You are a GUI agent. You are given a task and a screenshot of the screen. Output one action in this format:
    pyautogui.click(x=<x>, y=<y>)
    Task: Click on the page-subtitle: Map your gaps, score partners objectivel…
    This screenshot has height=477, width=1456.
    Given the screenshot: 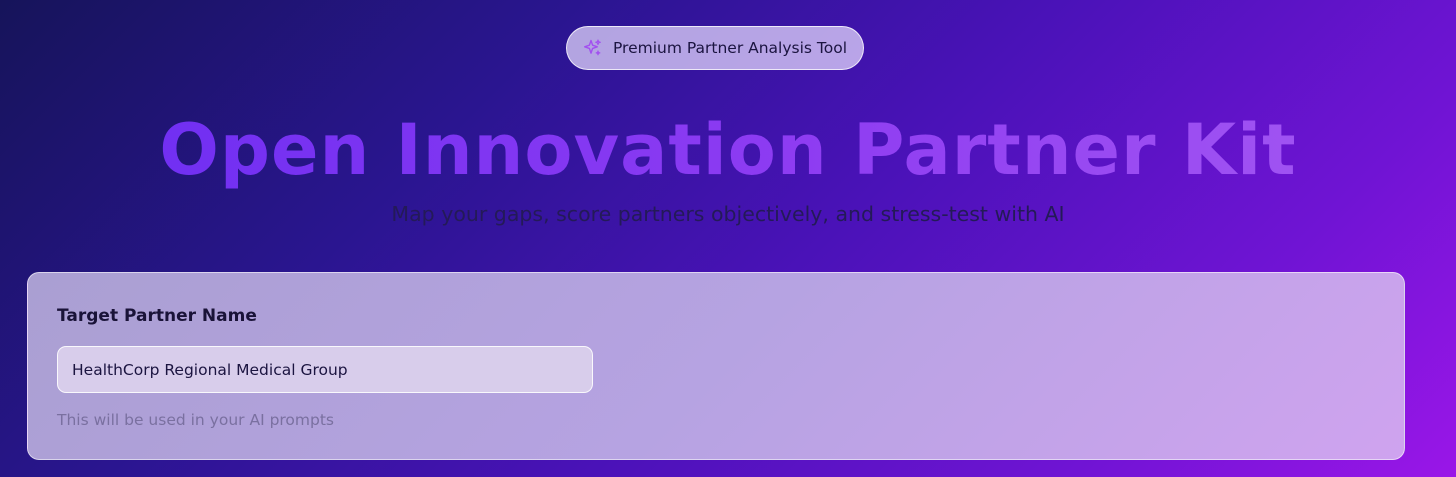 What is the action you would take?
    pyautogui.click(x=728, y=214)
    